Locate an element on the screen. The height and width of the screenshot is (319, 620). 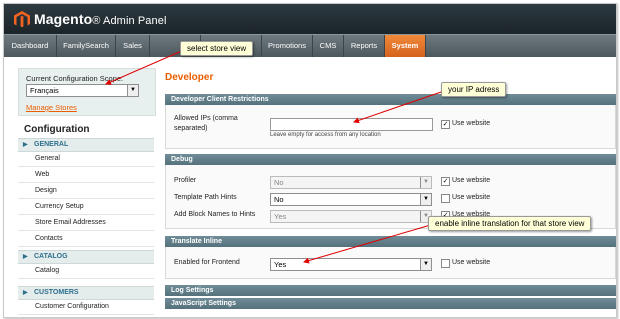
fieldset-header-javascript-settings: JavaScript Settings is located at coordinates (390, 303).